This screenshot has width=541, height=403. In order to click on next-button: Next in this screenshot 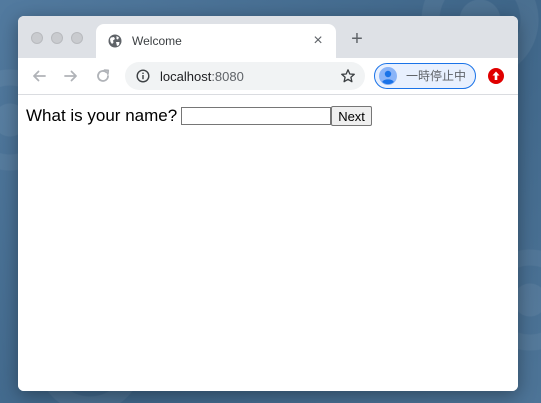, I will do `click(351, 116)`.